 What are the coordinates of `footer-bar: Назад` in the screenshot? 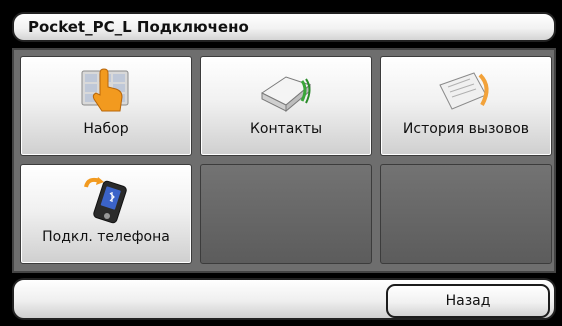 It's located at (284, 299).